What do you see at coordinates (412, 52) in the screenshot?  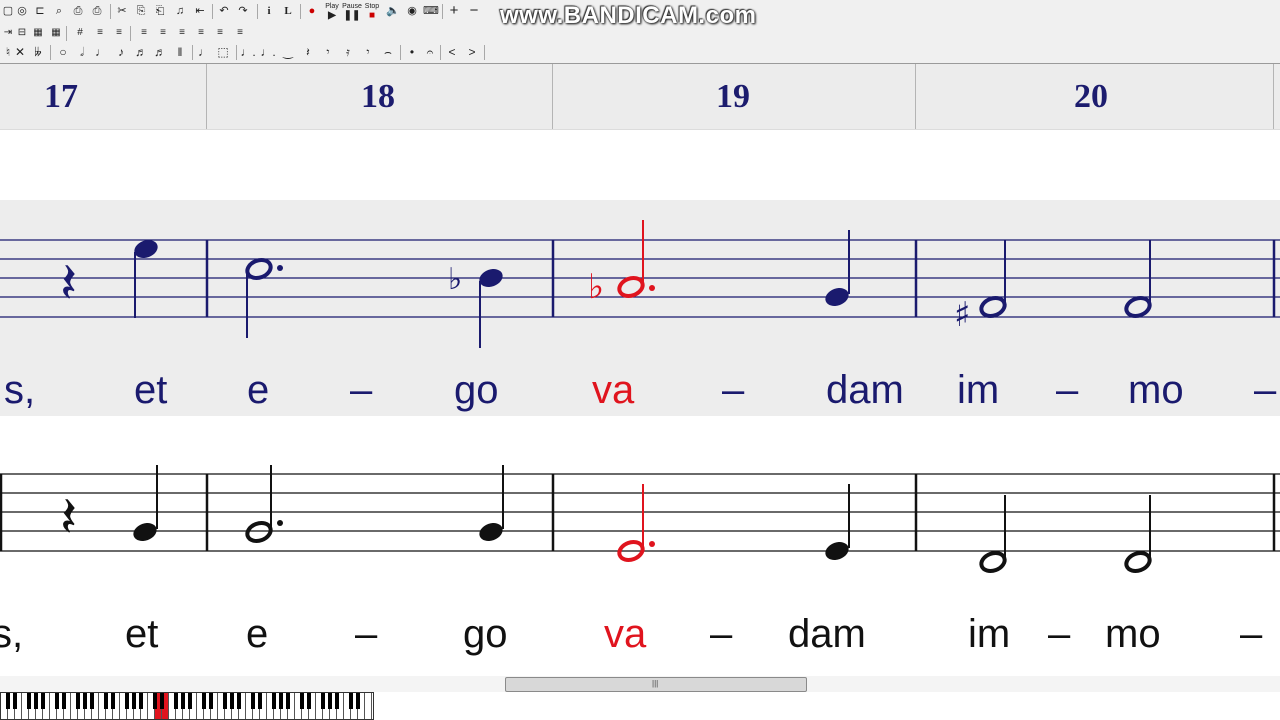 I see `staccato-icon: •` at bounding box center [412, 52].